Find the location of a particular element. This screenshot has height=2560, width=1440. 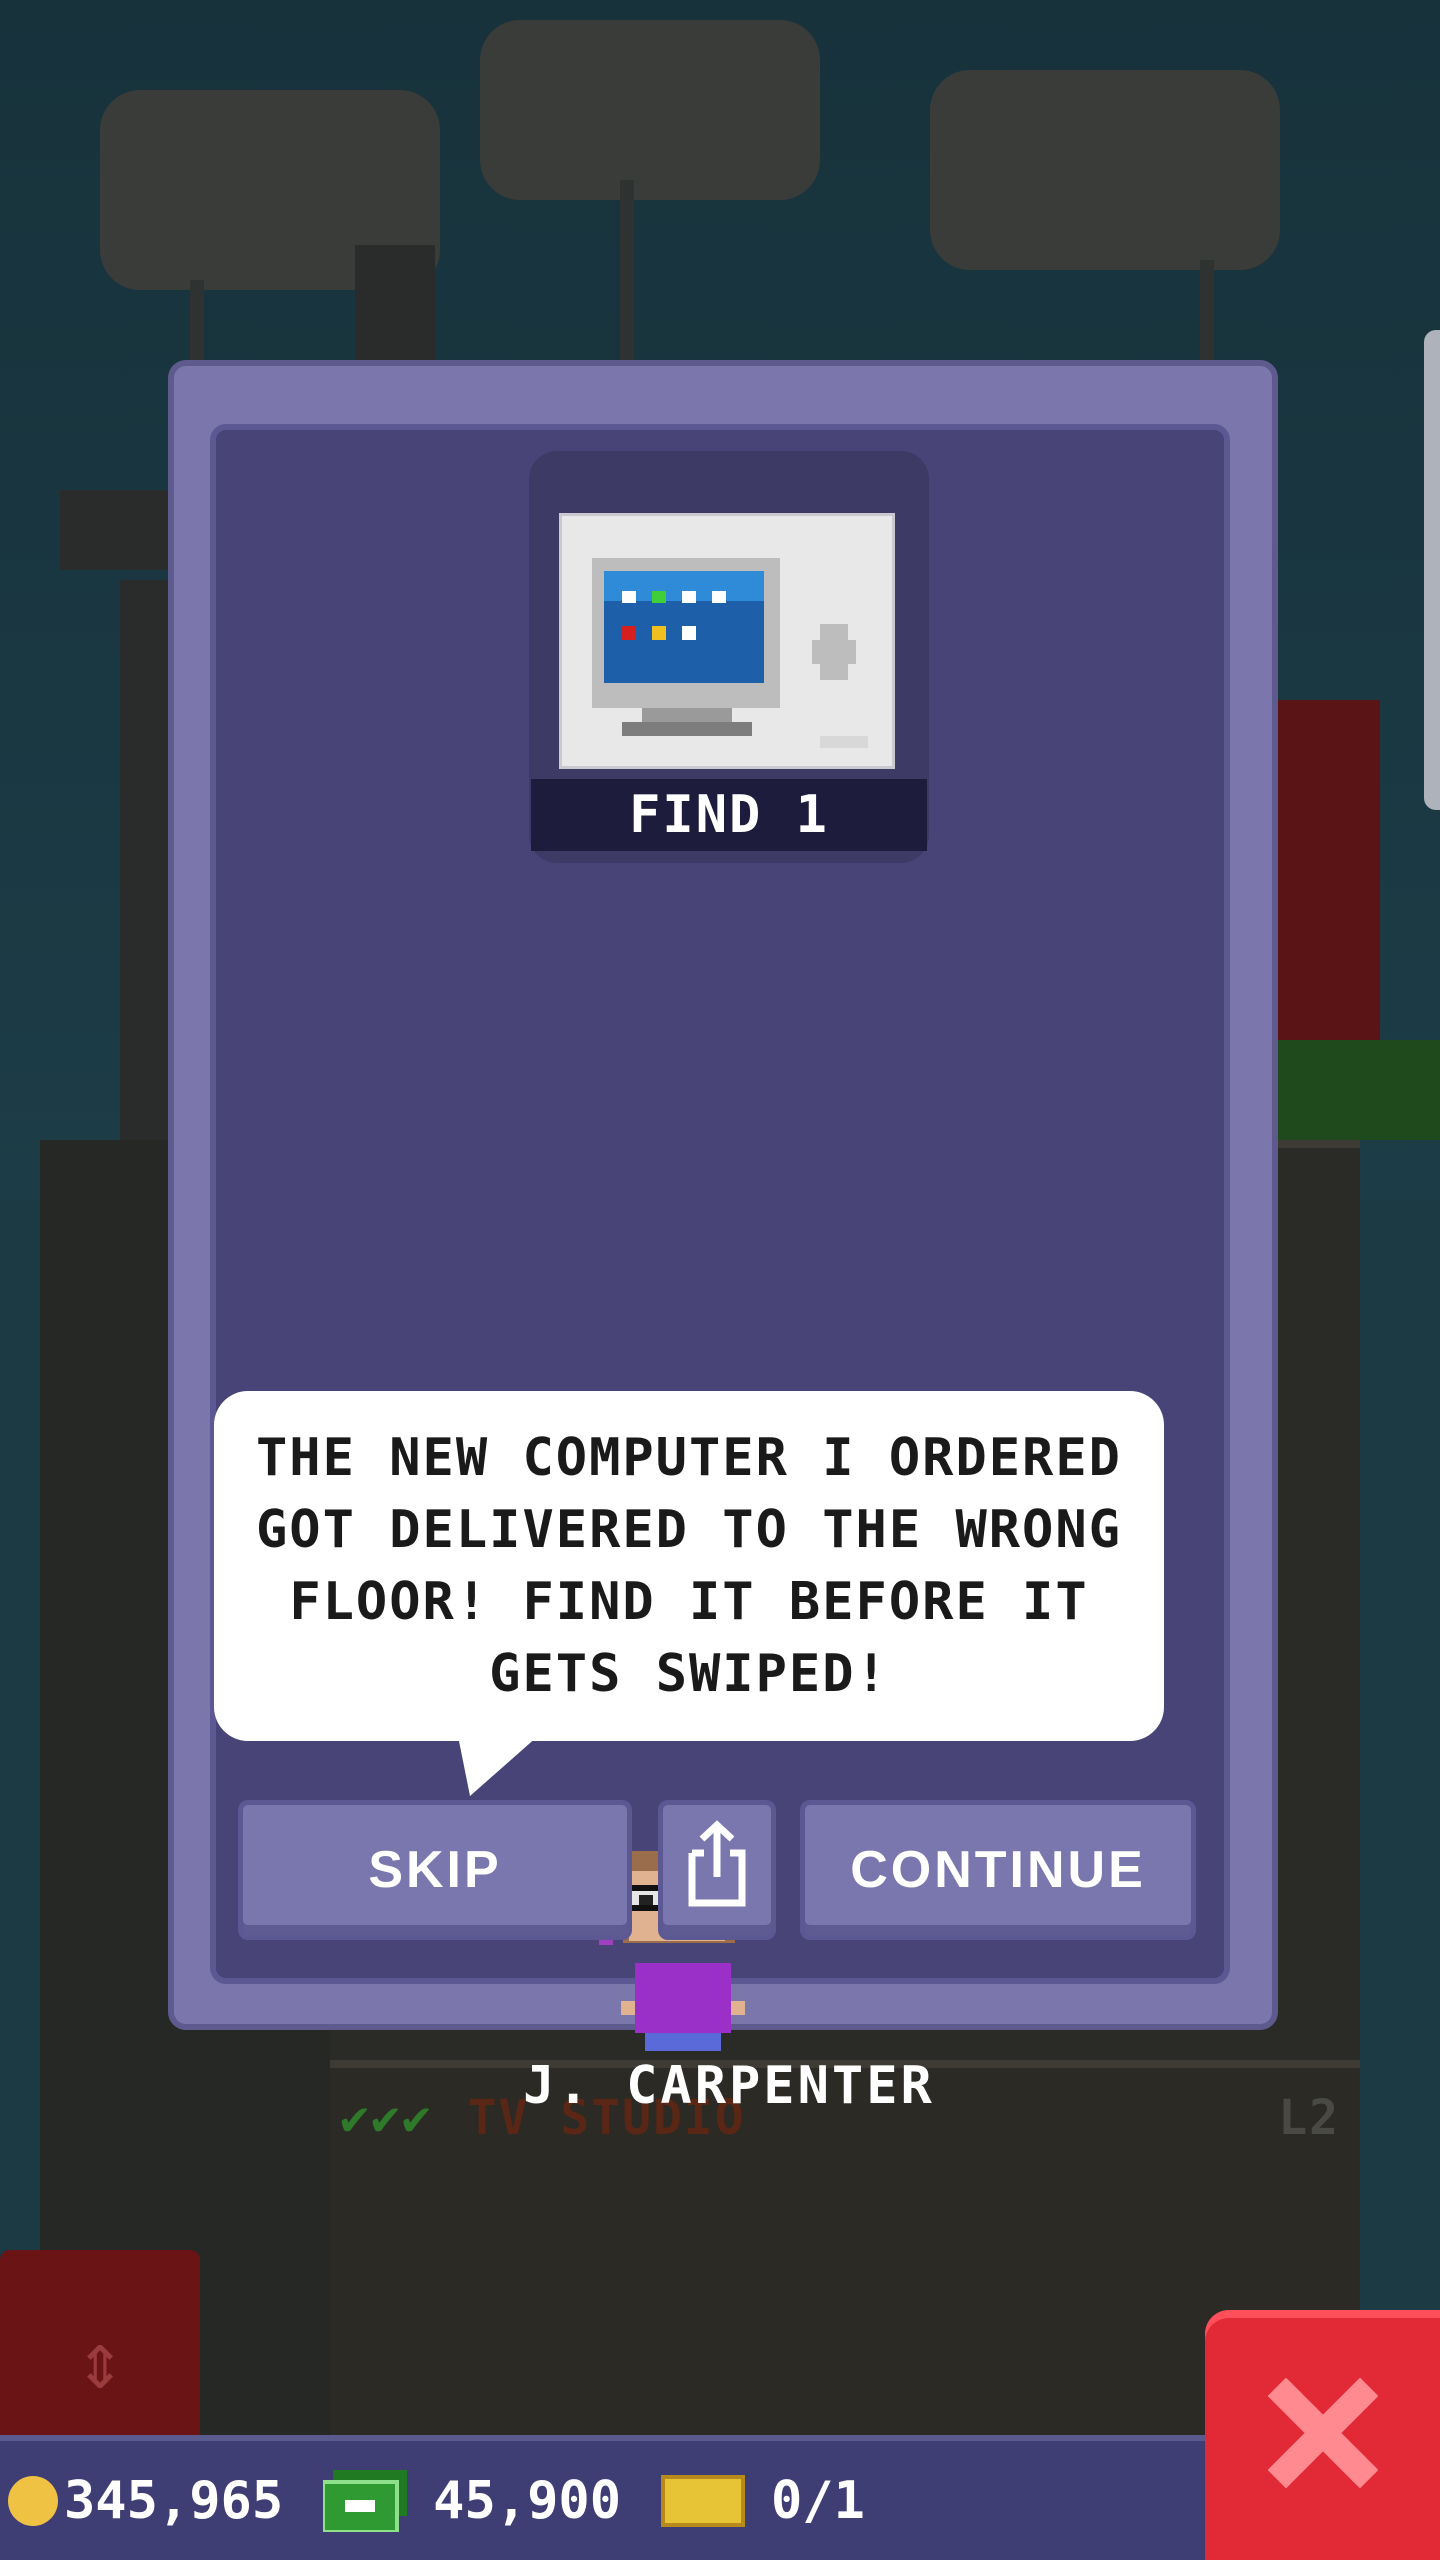

grass is located at coordinates (1355, 1090).